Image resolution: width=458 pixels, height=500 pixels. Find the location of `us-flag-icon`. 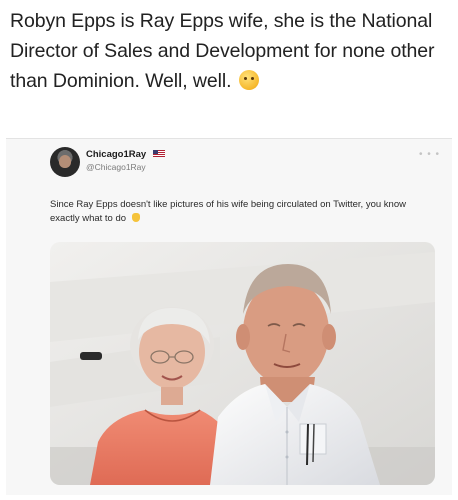

us-flag-icon is located at coordinates (158, 153).